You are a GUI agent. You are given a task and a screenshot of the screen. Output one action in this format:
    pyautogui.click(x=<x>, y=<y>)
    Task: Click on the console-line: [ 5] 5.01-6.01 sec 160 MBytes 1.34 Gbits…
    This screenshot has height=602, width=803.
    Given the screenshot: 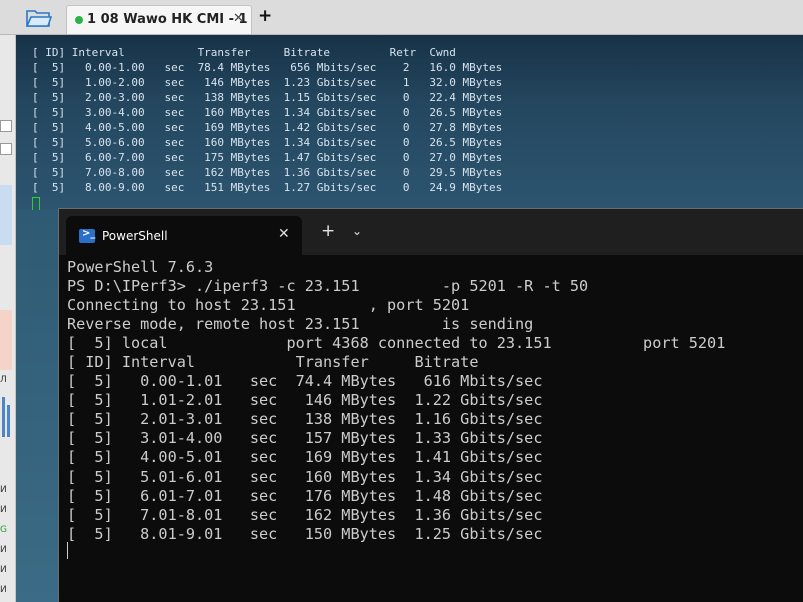 What is the action you would take?
    pyautogui.click(x=305, y=476)
    